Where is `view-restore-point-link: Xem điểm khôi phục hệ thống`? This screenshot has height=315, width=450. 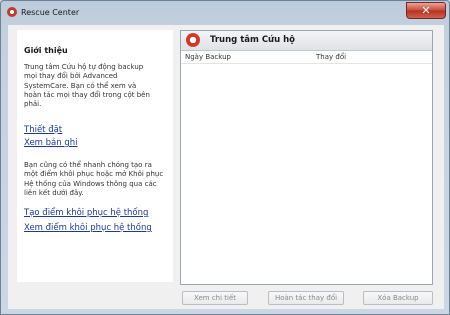 view-restore-point-link: Xem điểm khôi phục hệ thống is located at coordinates (88, 228).